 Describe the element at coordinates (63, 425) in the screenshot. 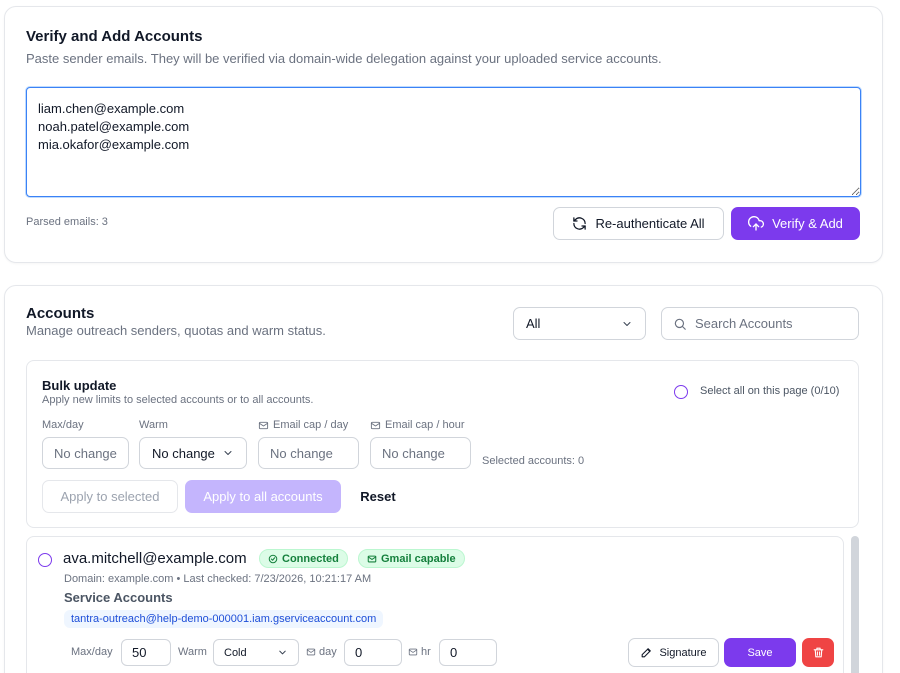

I see `bulk-maxday-label: Max/day` at that location.